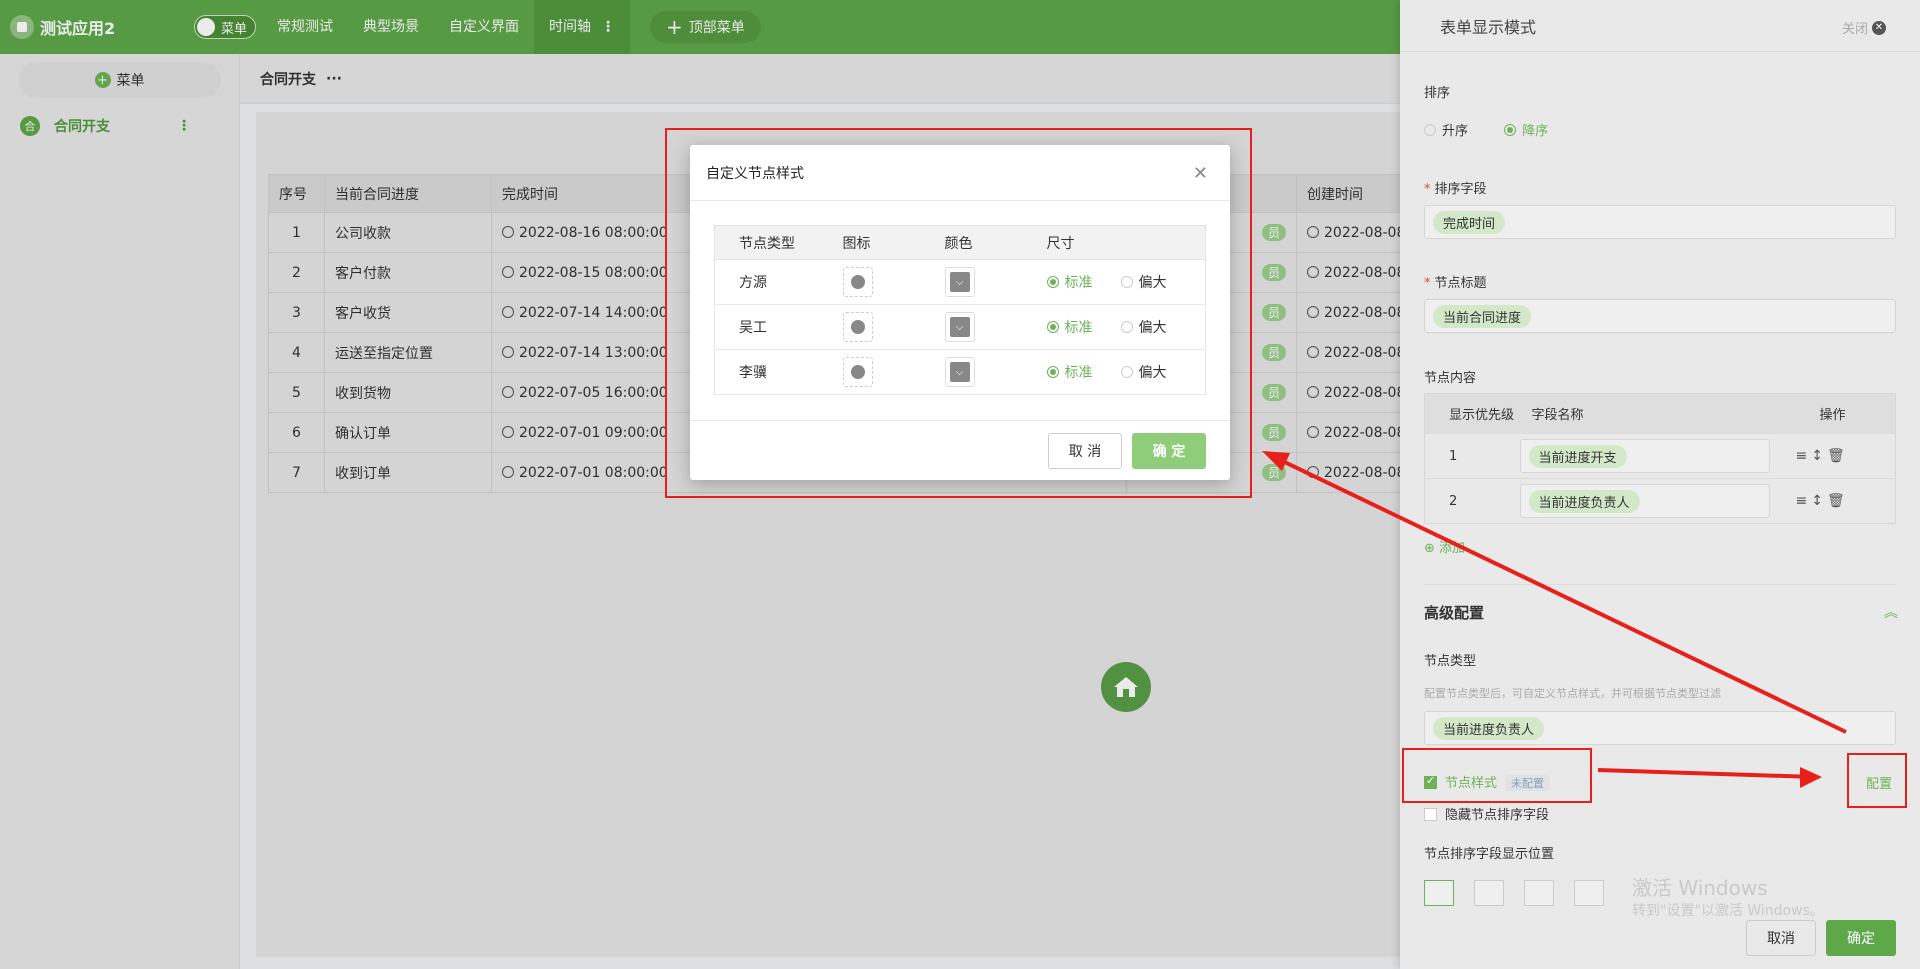  What do you see at coordinates (1854, 29) in the screenshot?
I see `close-label: 关闭` at bounding box center [1854, 29].